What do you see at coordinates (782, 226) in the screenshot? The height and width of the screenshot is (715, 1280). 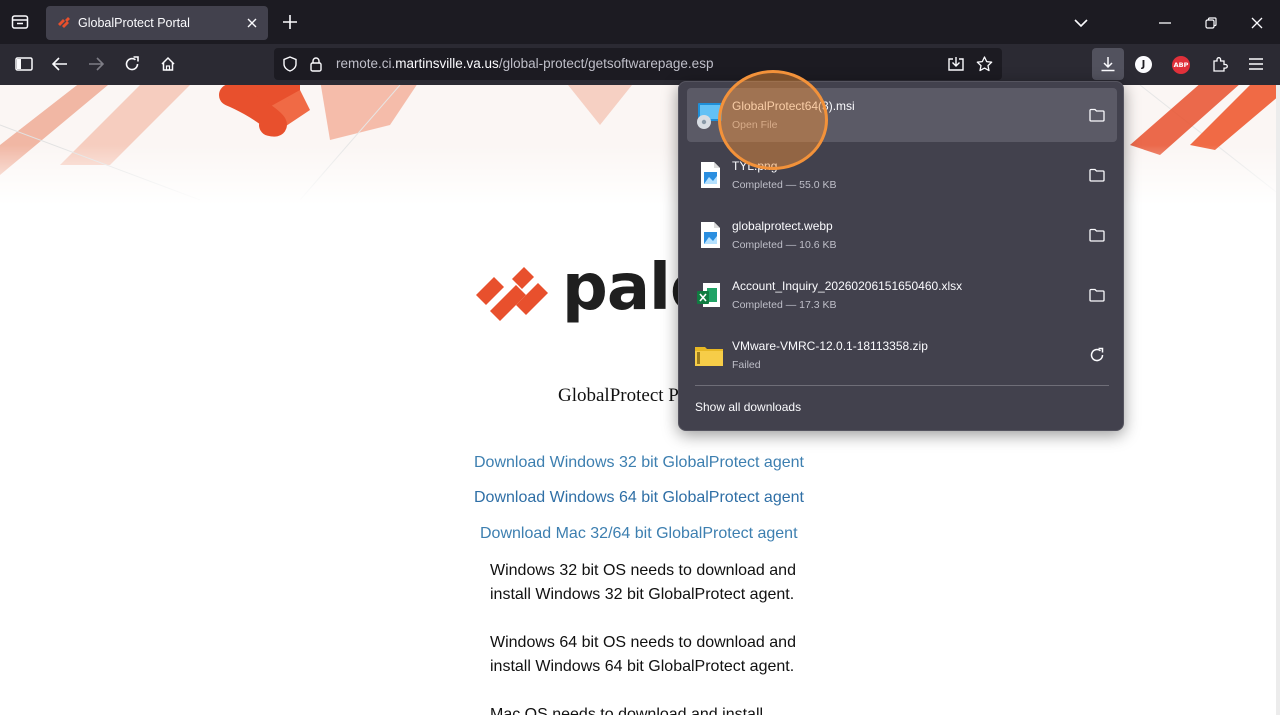 I see `download-filename: globalprotect.webp` at bounding box center [782, 226].